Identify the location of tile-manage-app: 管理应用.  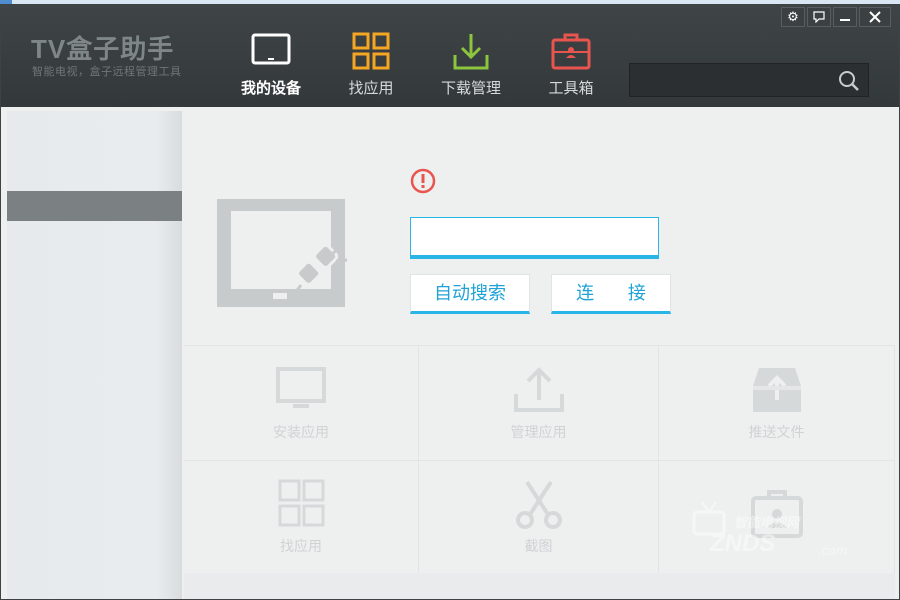
(539, 402).